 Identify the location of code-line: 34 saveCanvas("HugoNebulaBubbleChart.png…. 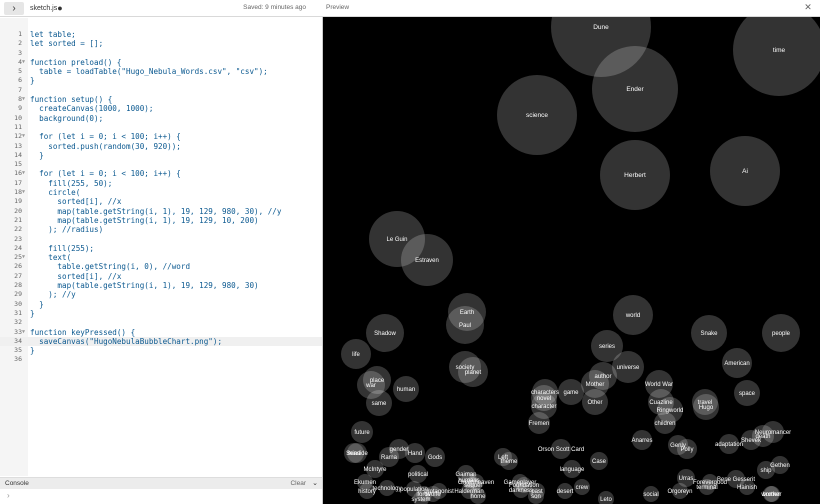
(161, 341).